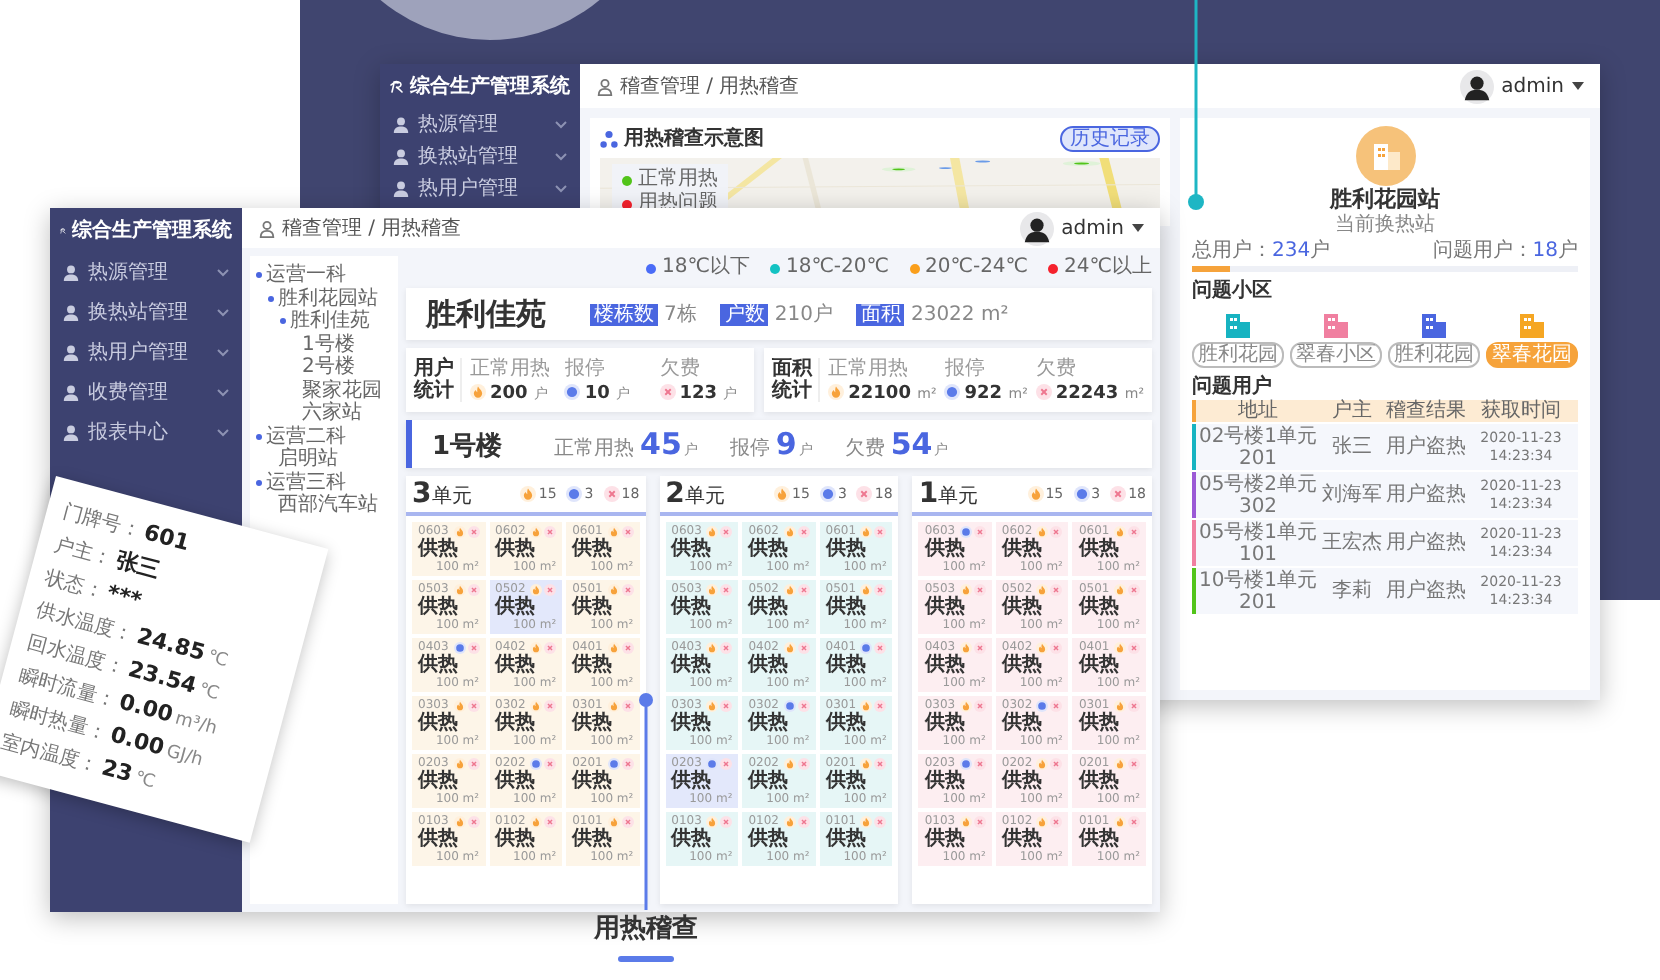 The width and height of the screenshot is (1660, 980). I want to click on tree-item: 启明站, so click(308, 459).